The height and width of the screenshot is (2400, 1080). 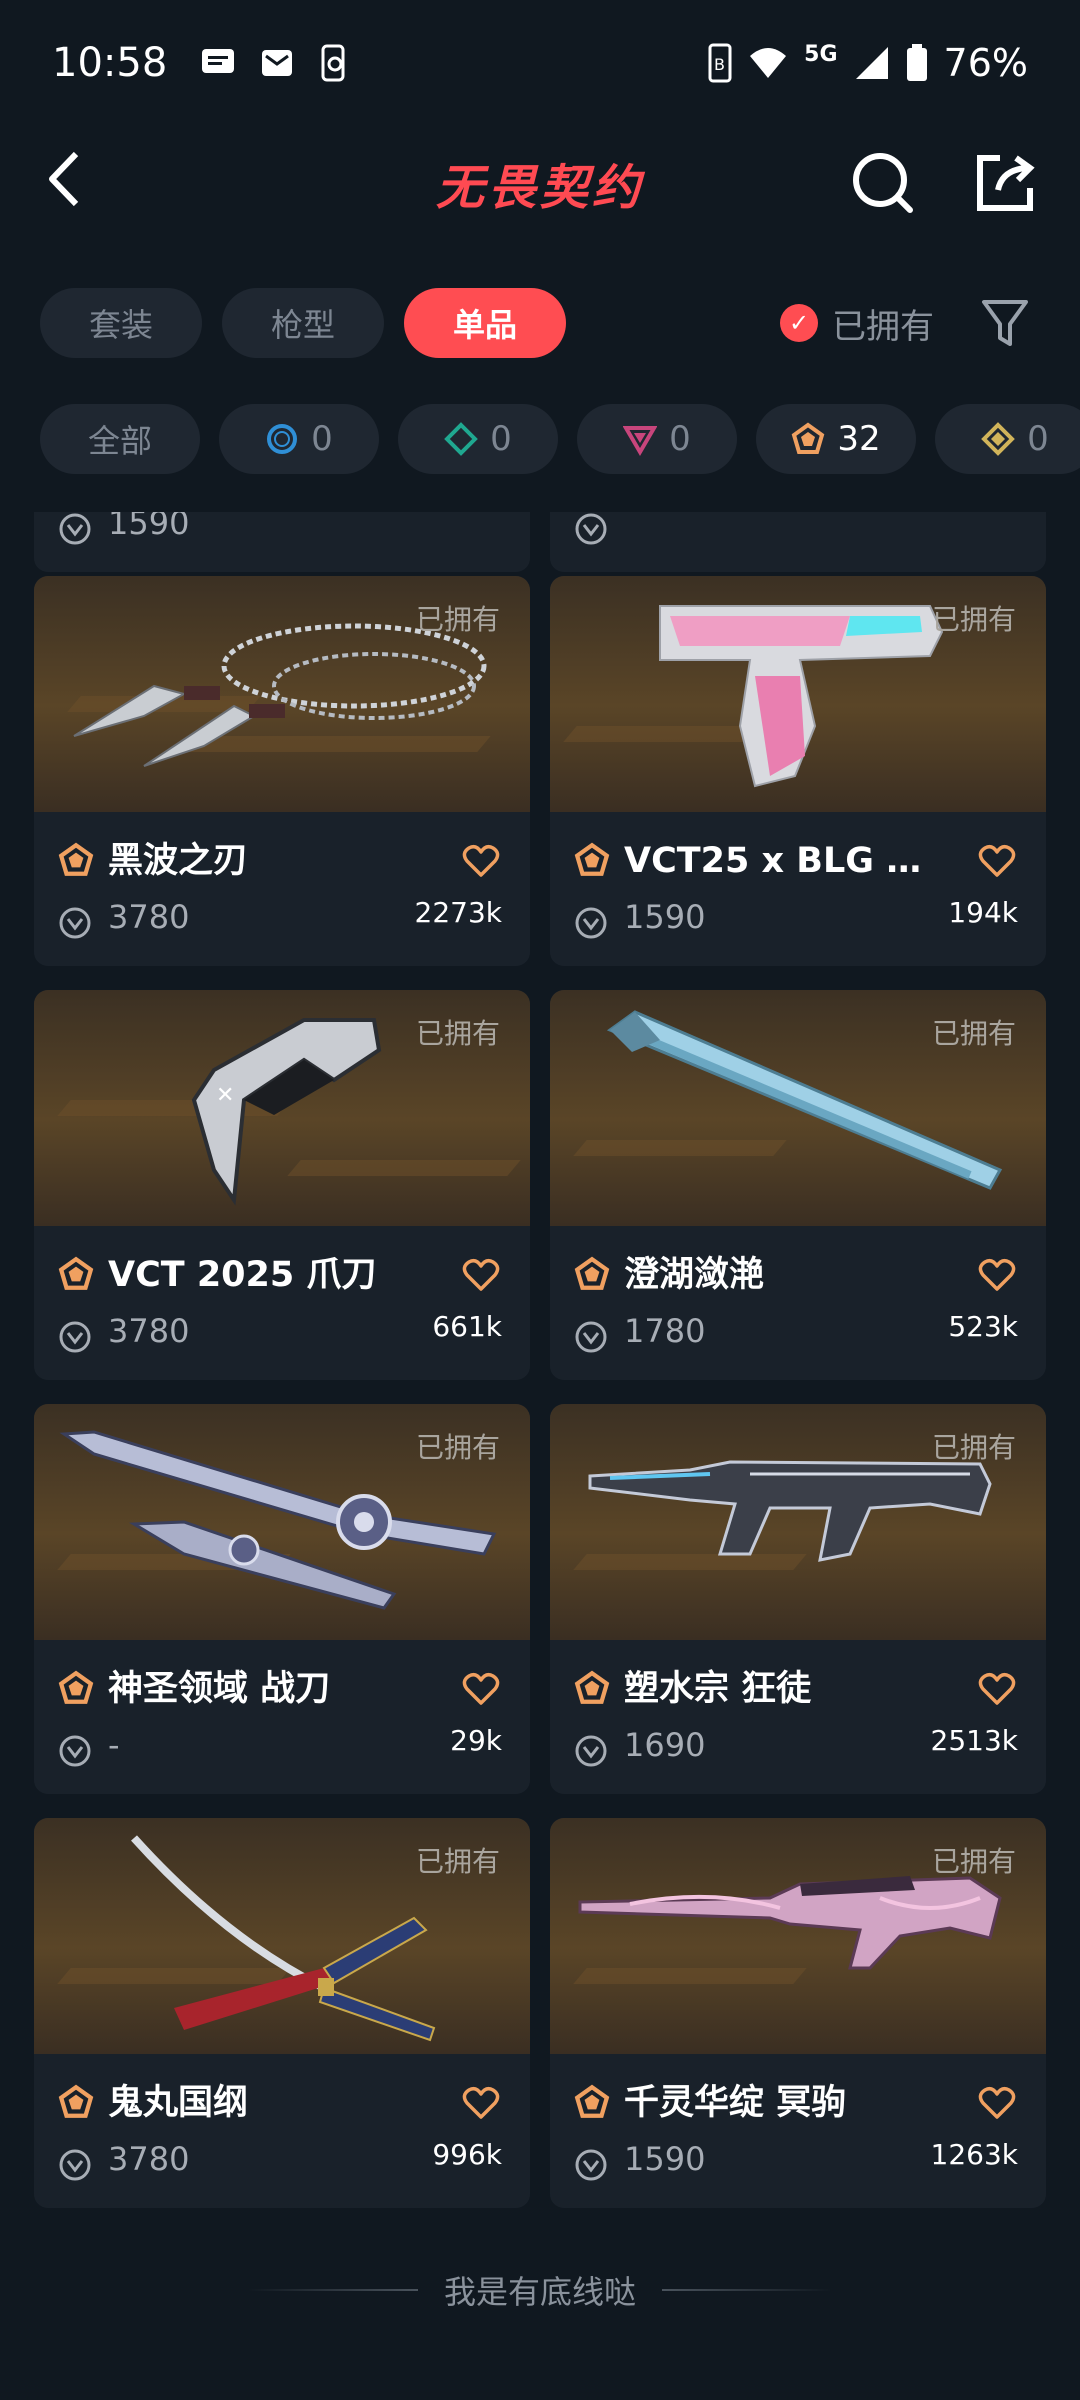 I want to click on top-header: 无畏契约, so click(x=540, y=181).